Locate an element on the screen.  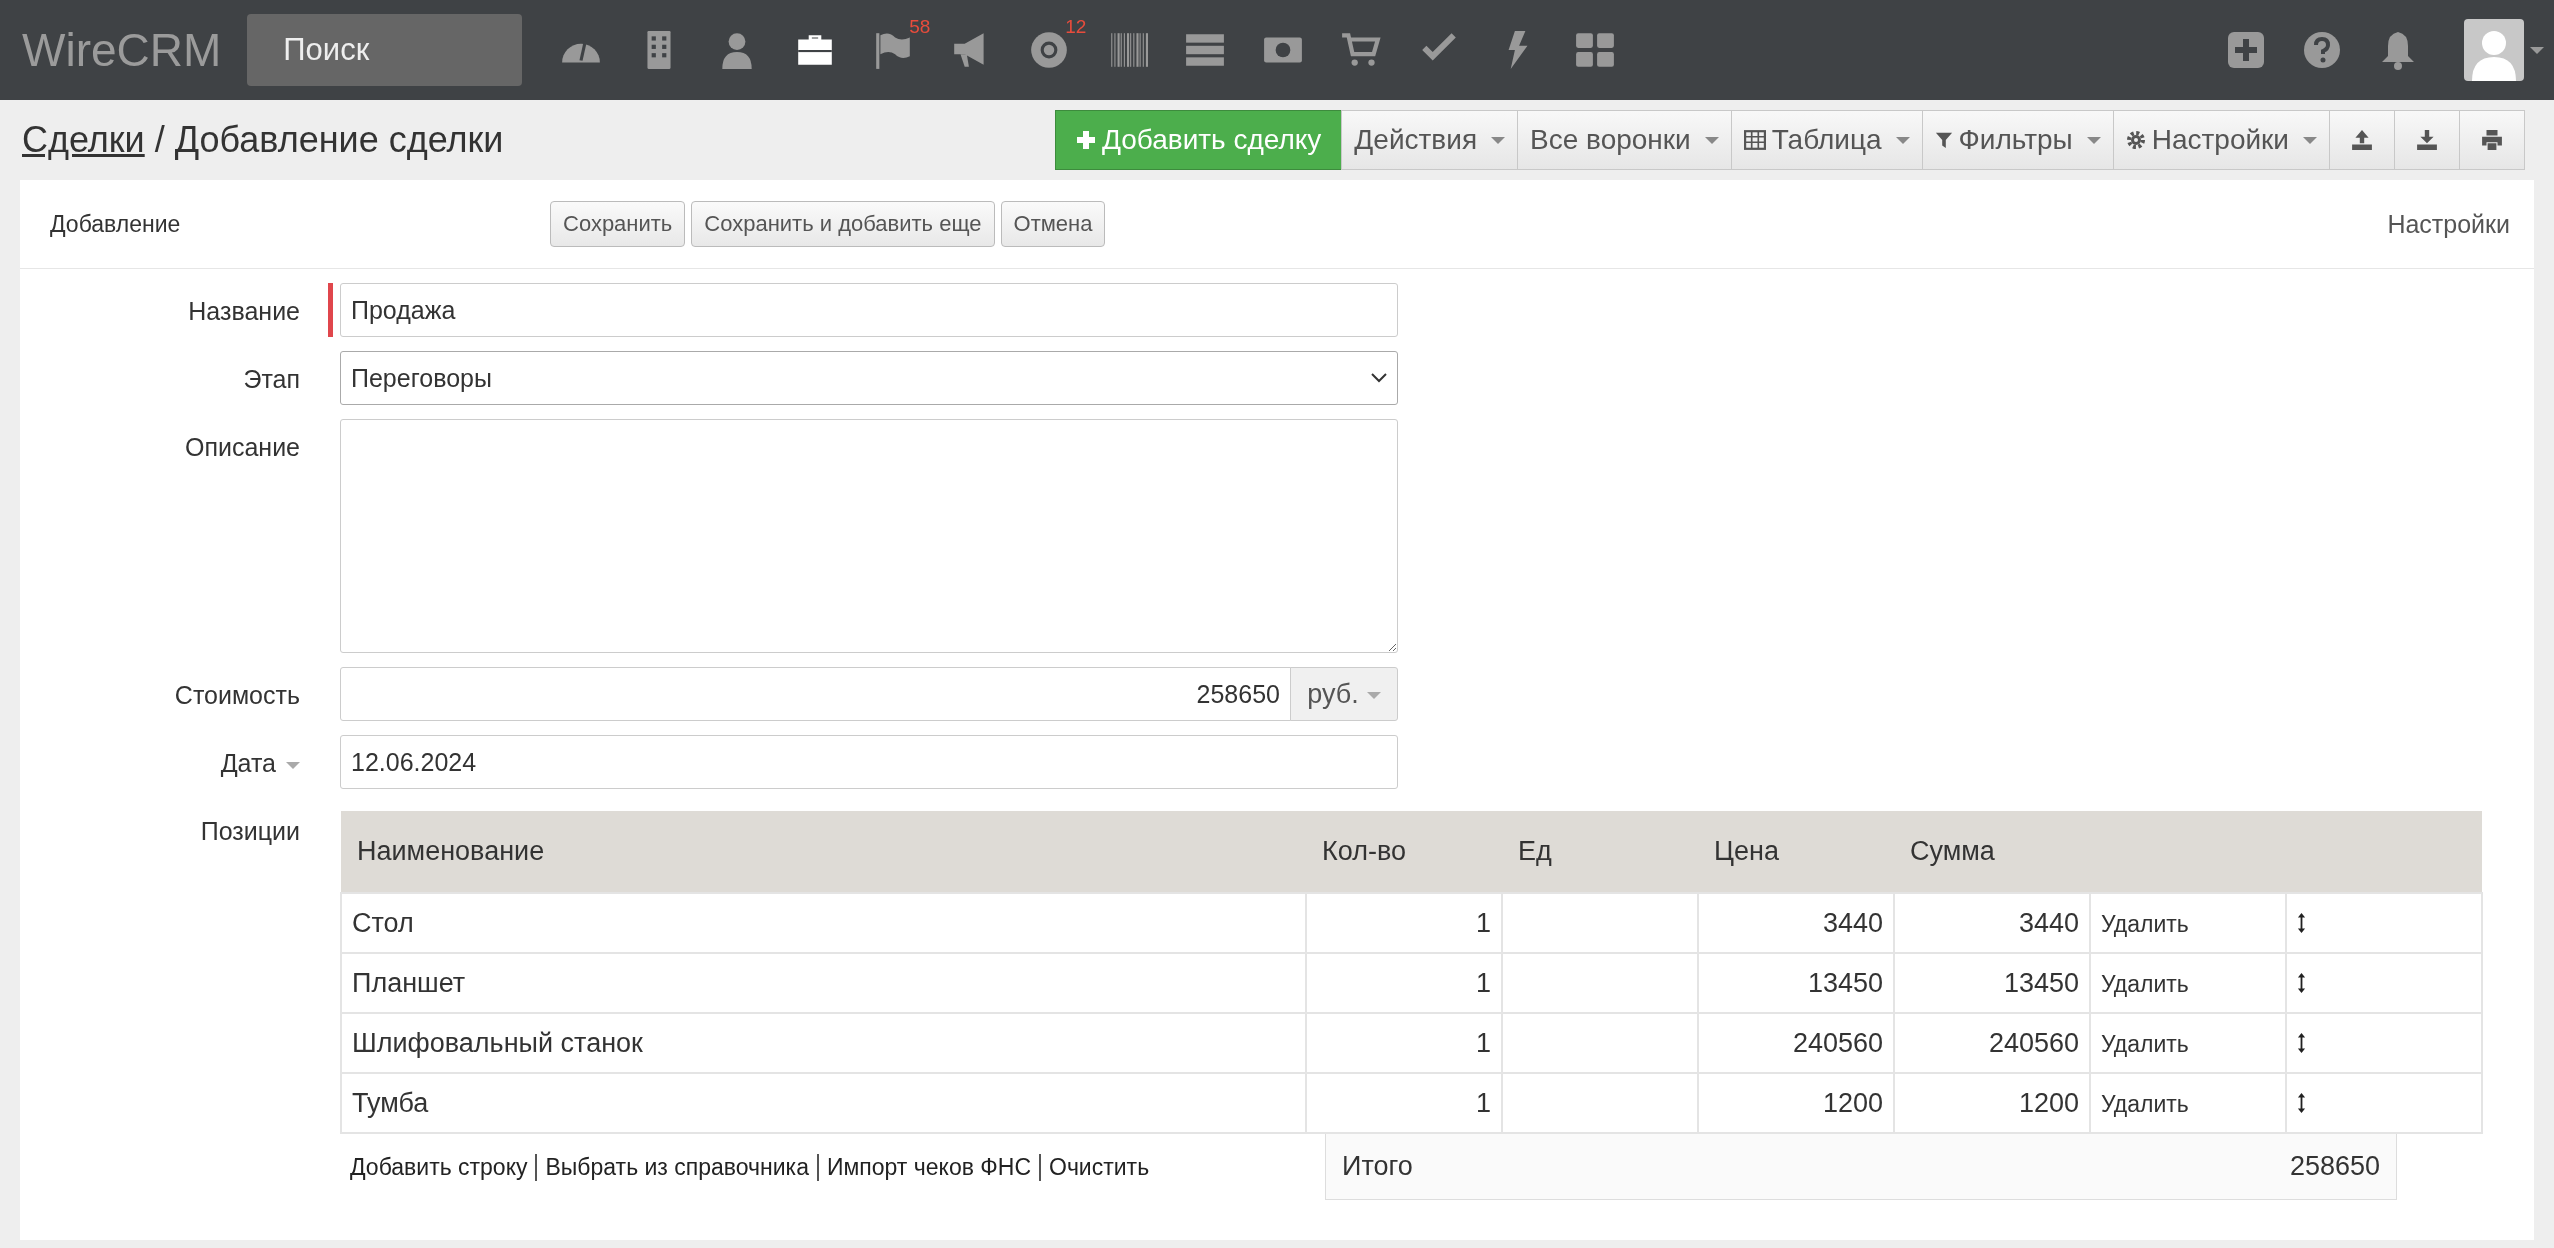
notification-count: 12 is located at coordinates (1076, 27).